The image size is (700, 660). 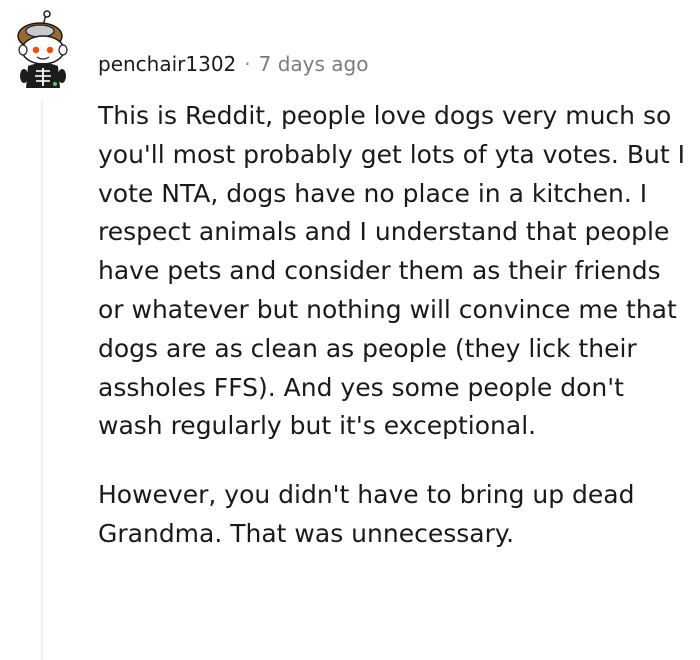 What do you see at coordinates (314, 64) in the screenshot?
I see `comment-timestamp: 7 days ago` at bounding box center [314, 64].